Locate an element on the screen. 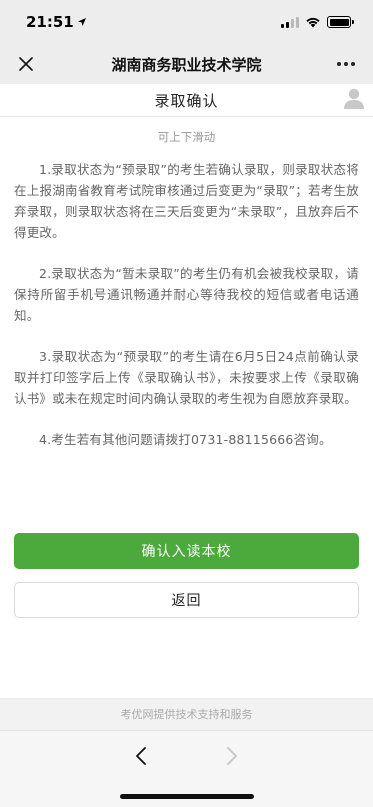  chevron-left-icon is located at coordinates (141, 756).